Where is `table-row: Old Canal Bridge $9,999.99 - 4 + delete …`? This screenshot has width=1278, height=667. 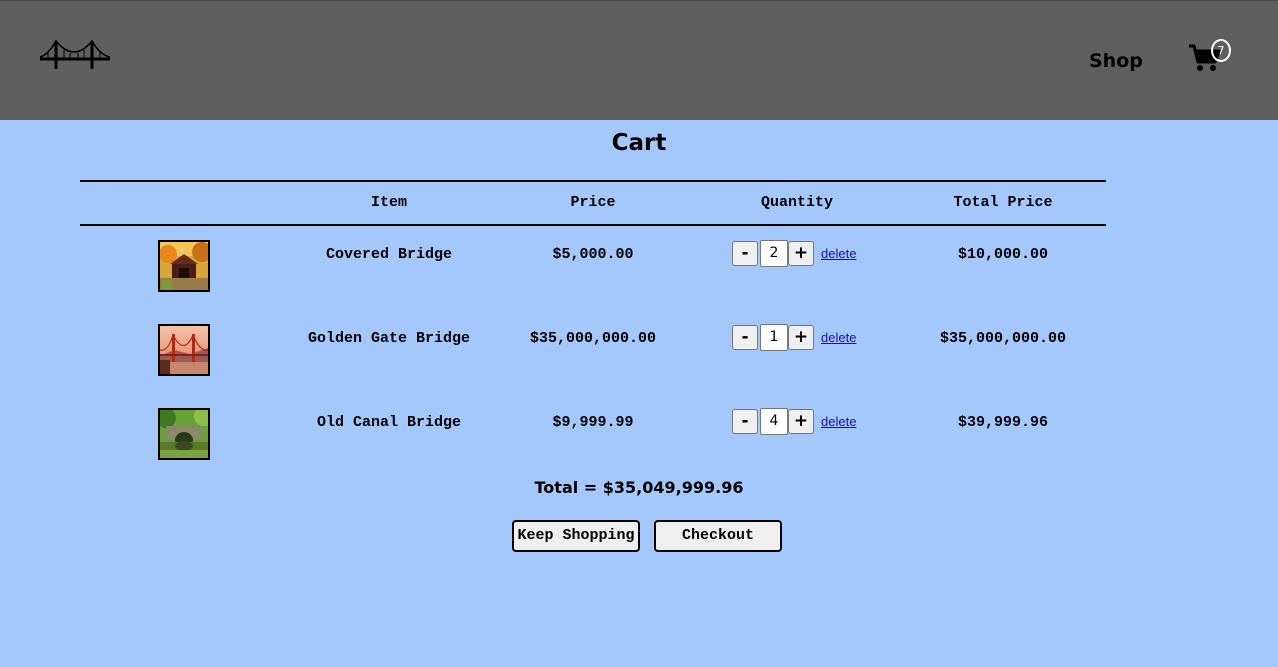 table-row: Old Canal Bridge $9,999.99 - 4 + delete … is located at coordinates (593, 436).